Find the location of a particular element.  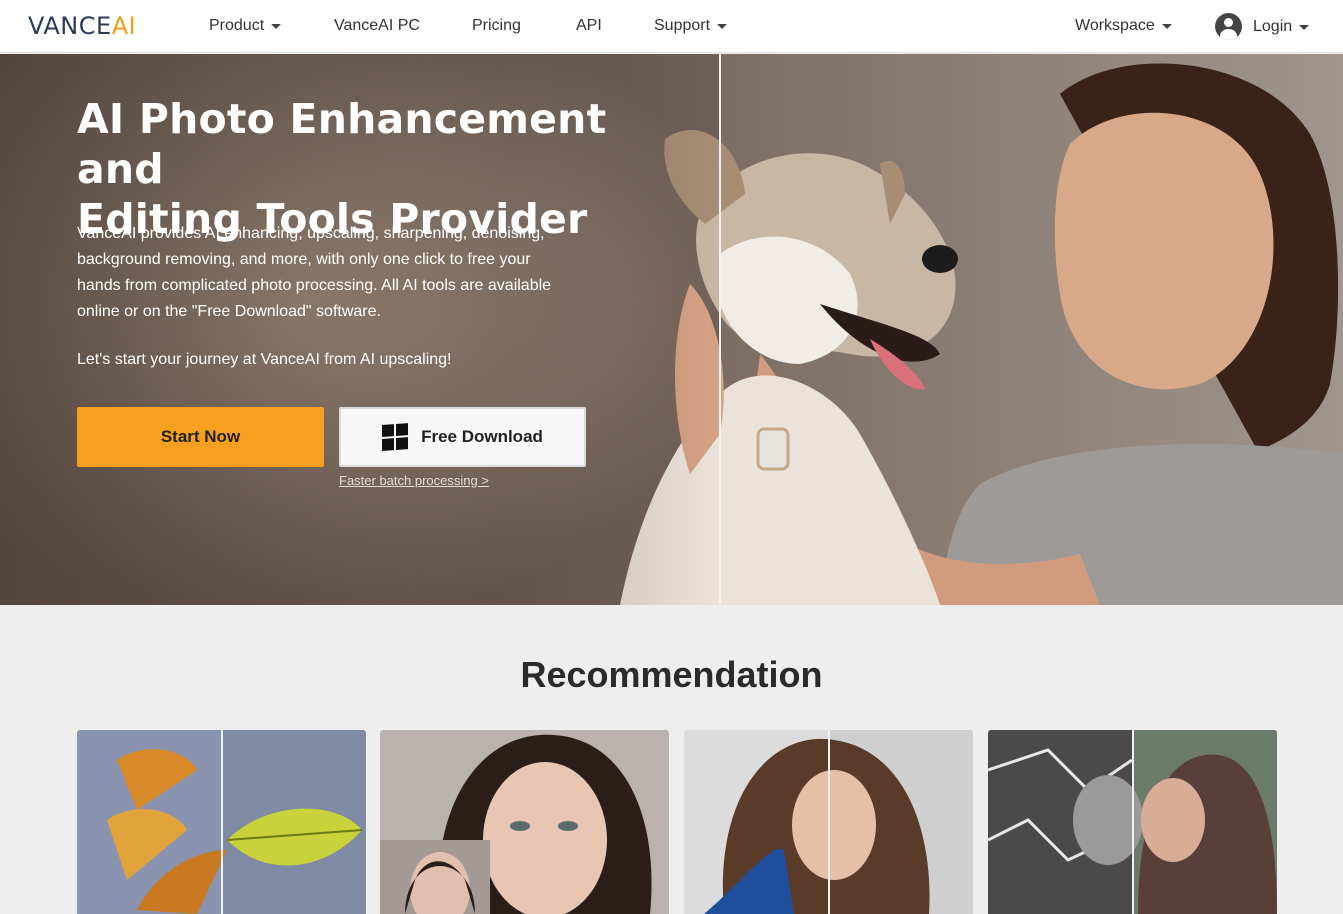

nav-vanceai-pc-label: VanceAI PC is located at coordinates (377, 25).